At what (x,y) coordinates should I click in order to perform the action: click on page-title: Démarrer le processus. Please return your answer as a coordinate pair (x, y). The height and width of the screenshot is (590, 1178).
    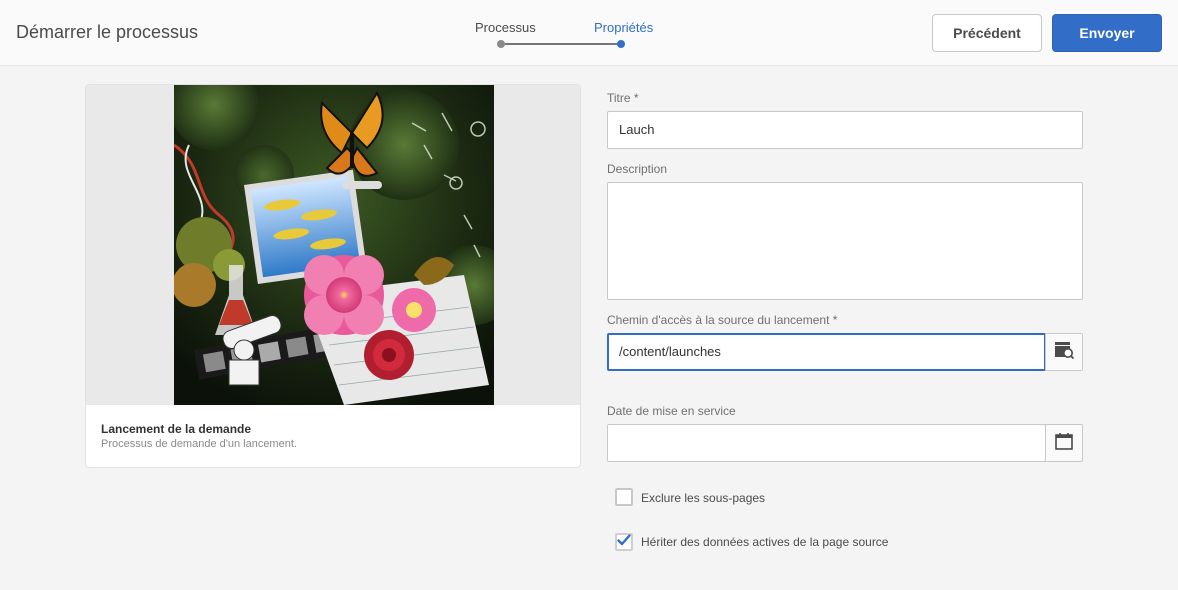
    Looking at the image, I should click on (107, 32).